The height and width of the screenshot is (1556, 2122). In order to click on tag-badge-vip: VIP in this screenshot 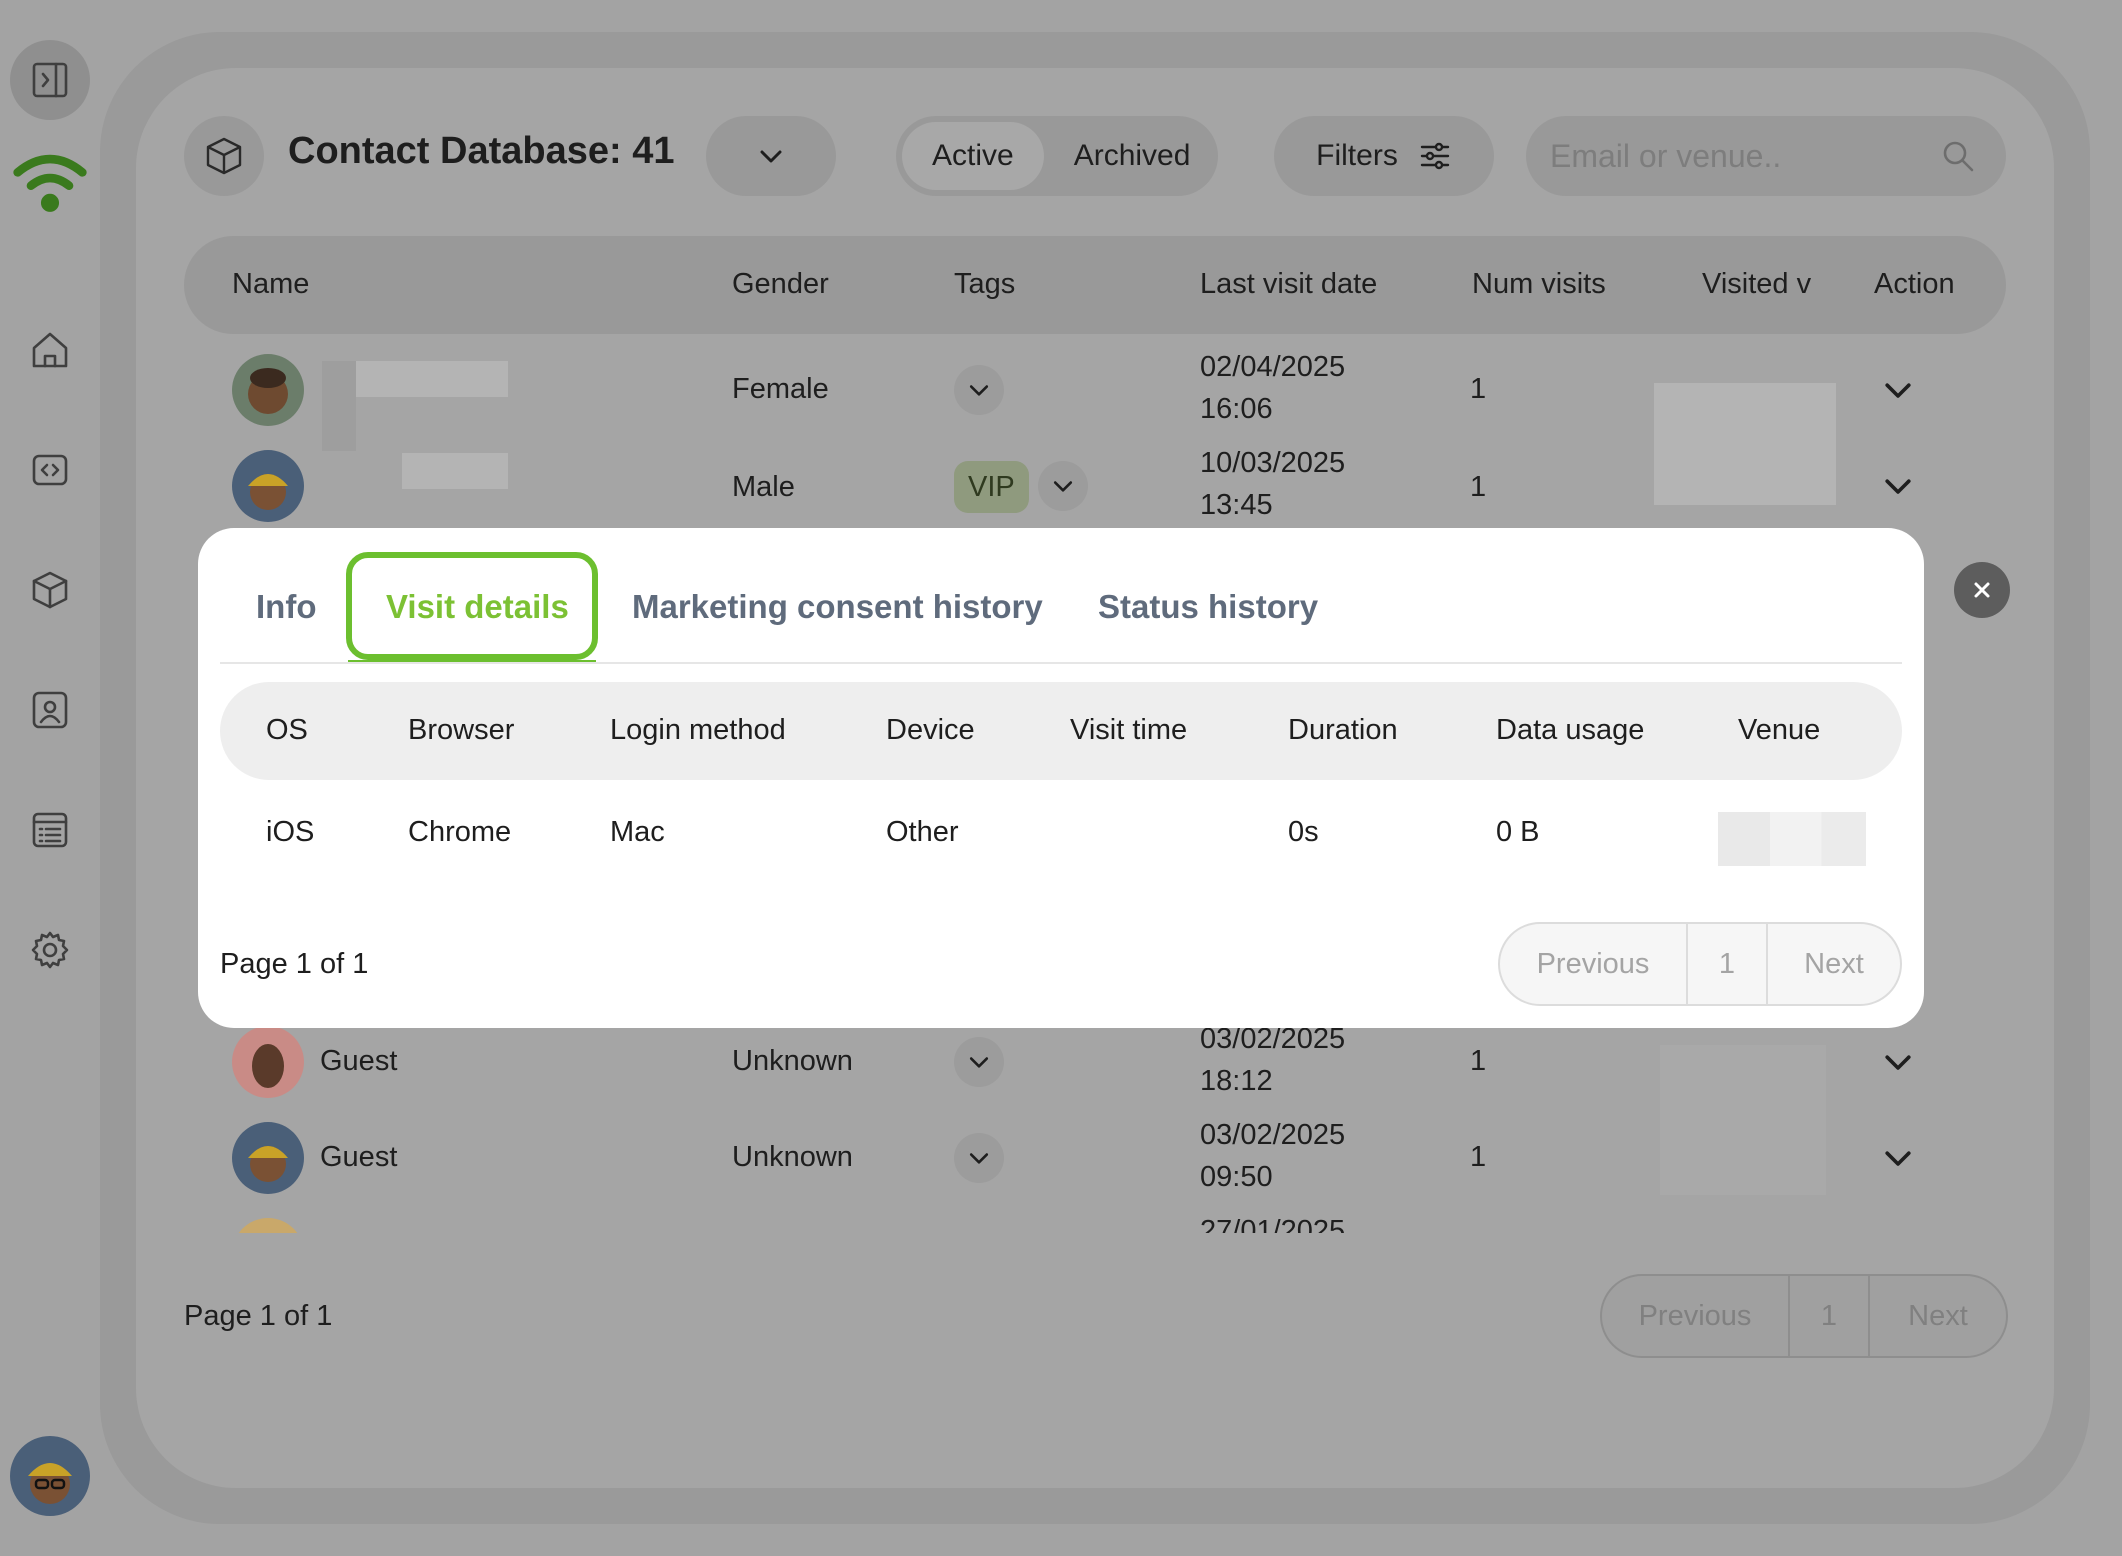, I will do `click(991, 487)`.